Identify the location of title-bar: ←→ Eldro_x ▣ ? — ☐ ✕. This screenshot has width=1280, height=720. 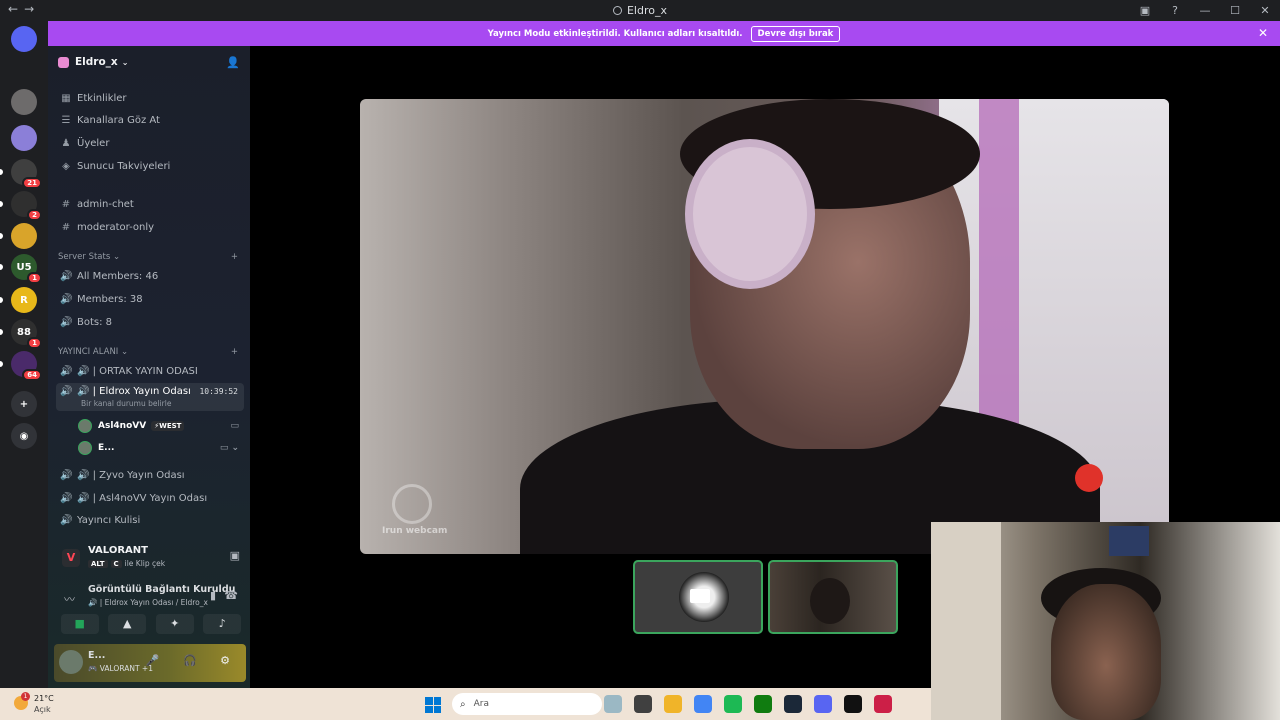
(640, 10).